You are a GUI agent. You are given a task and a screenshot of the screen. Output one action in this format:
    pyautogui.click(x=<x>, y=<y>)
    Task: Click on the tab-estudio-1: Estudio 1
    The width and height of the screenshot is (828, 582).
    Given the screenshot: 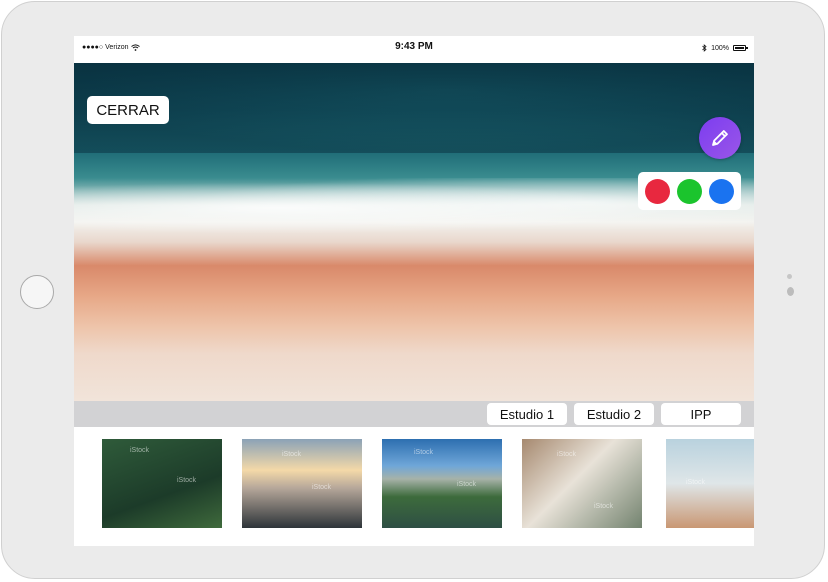 What is the action you would take?
    pyautogui.click(x=527, y=414)
    